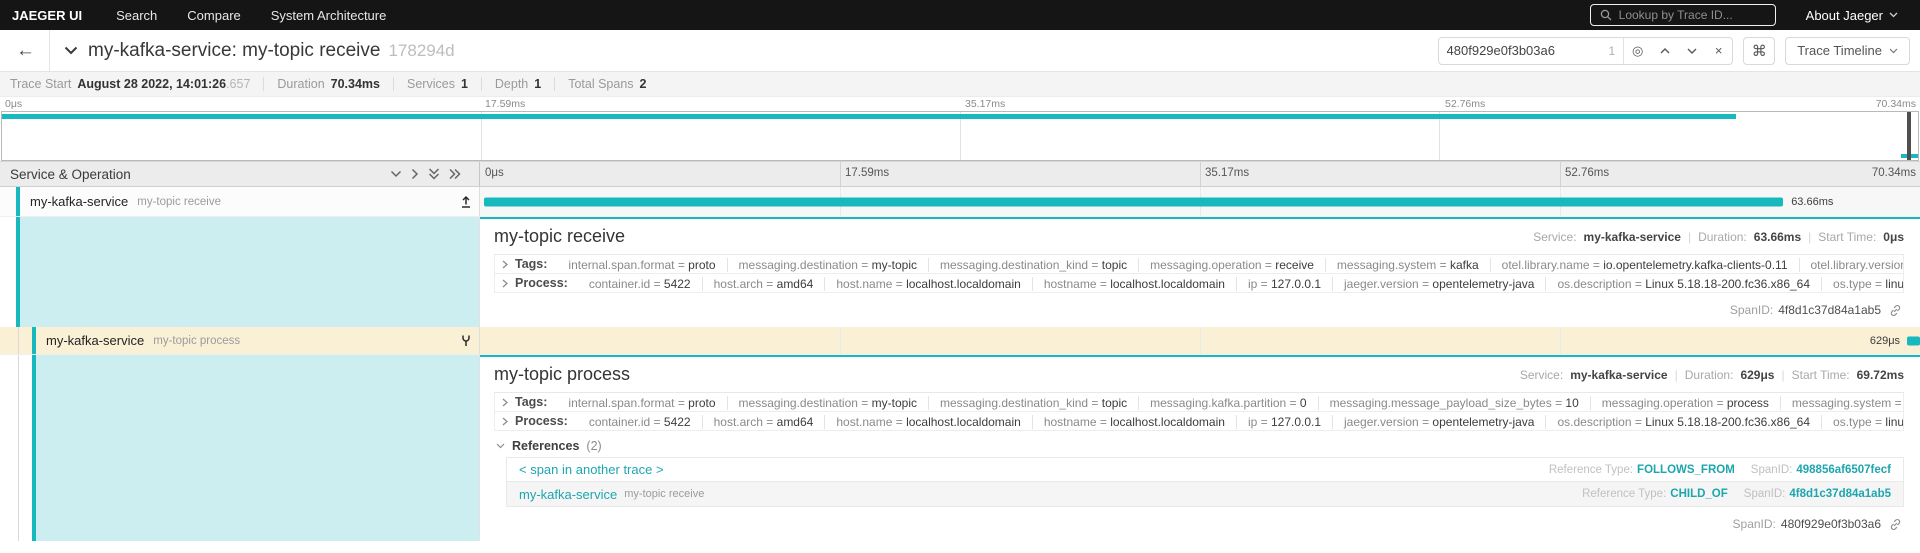 This screenshot has width=1920, height=553. Describe the element at coordinates (828, 402) in the screenshot. I see `kv-pill: messaging.destination = my-topic` at that location.